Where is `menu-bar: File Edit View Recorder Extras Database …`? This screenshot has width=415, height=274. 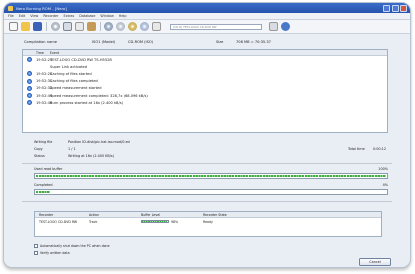 menu-bar: File Edit View Recorder Extras Database … is located at coordinates (207, 16).